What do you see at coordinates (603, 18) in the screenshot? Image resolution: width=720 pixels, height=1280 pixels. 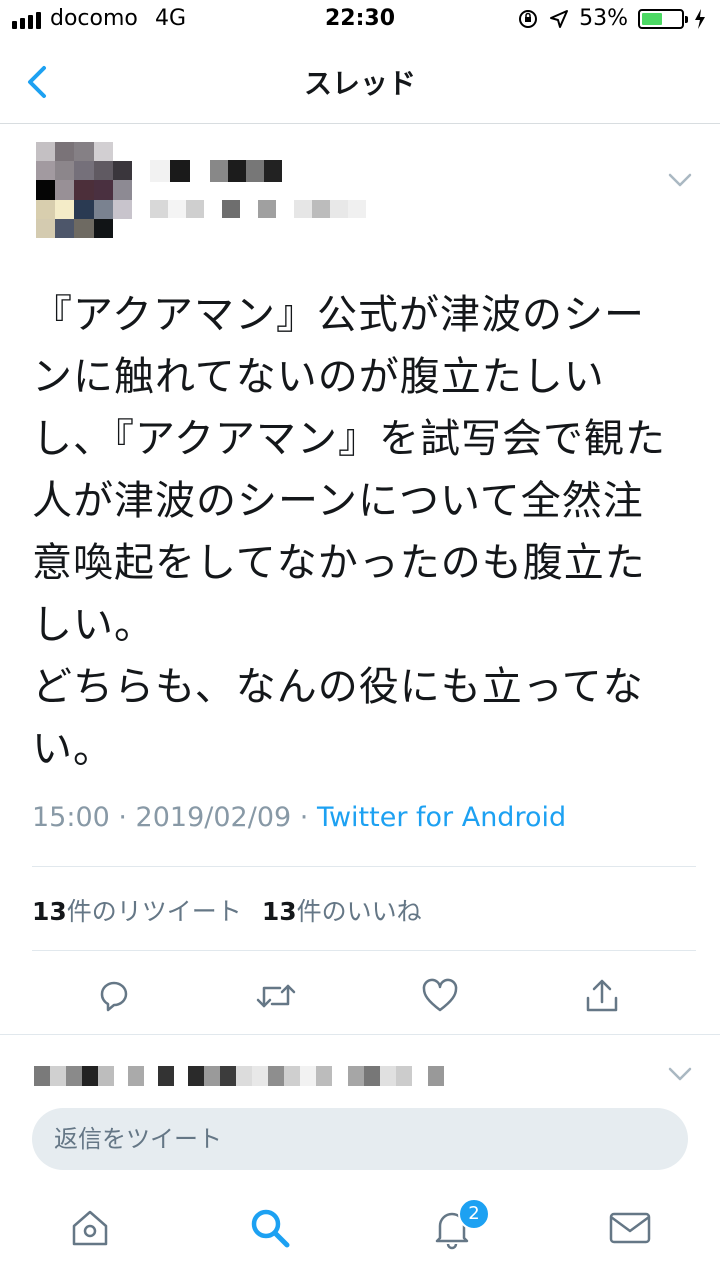 I see `battery-percent: 53%` at bounding box center [603, 18].